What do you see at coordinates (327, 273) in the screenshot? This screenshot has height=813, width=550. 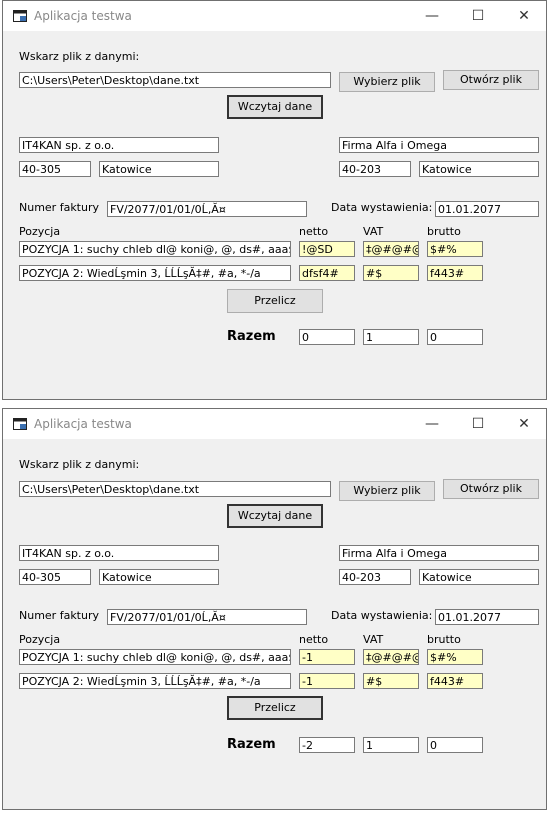 I see `row-2-netto-field: dfsf4#` at bounding box center [327, 273].